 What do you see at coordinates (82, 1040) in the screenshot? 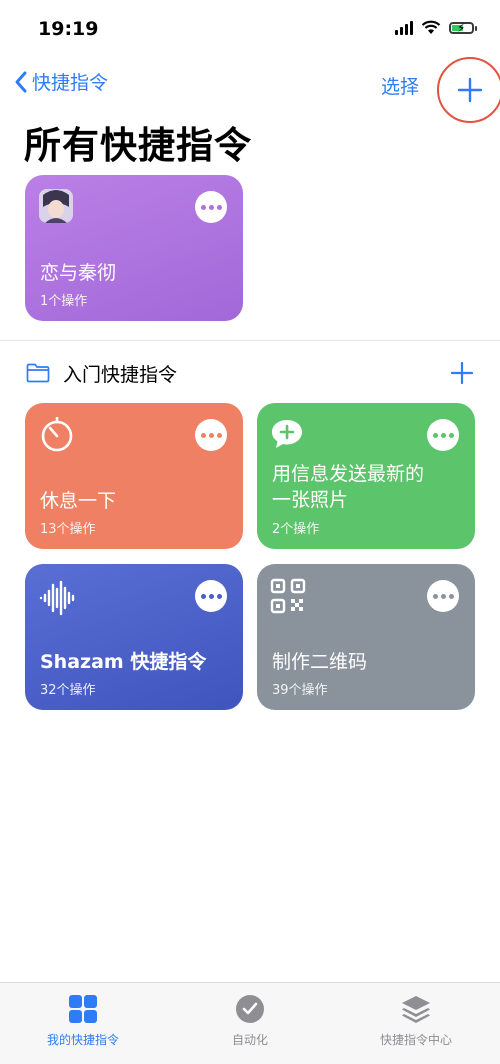
I see `tab-label: 我的快捷指令` at bounding box center [82, 1040].